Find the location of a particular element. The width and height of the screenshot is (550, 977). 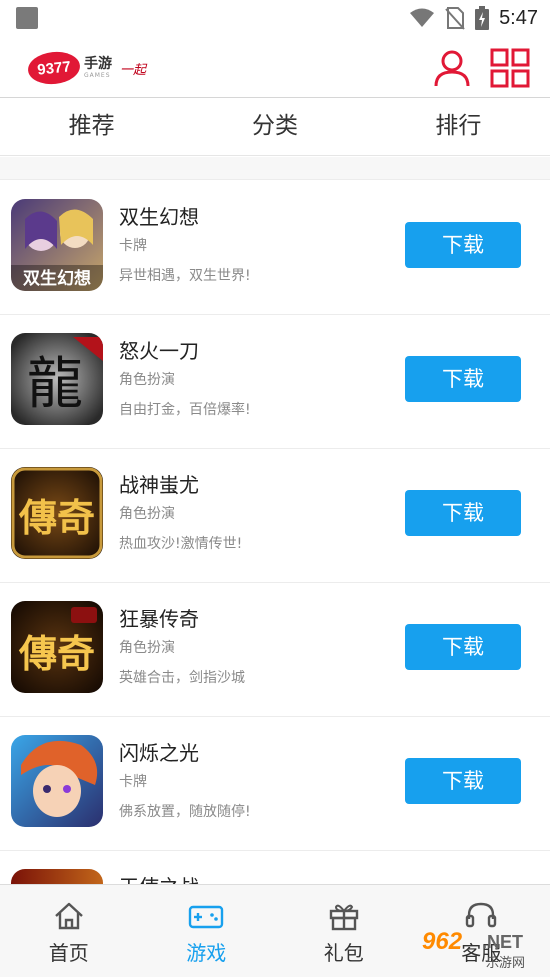

list-item: 傳奇 战神蚩尤 角色扮演 热血攻沙!激情传世! 下载 is located at coordinates (275, 516).